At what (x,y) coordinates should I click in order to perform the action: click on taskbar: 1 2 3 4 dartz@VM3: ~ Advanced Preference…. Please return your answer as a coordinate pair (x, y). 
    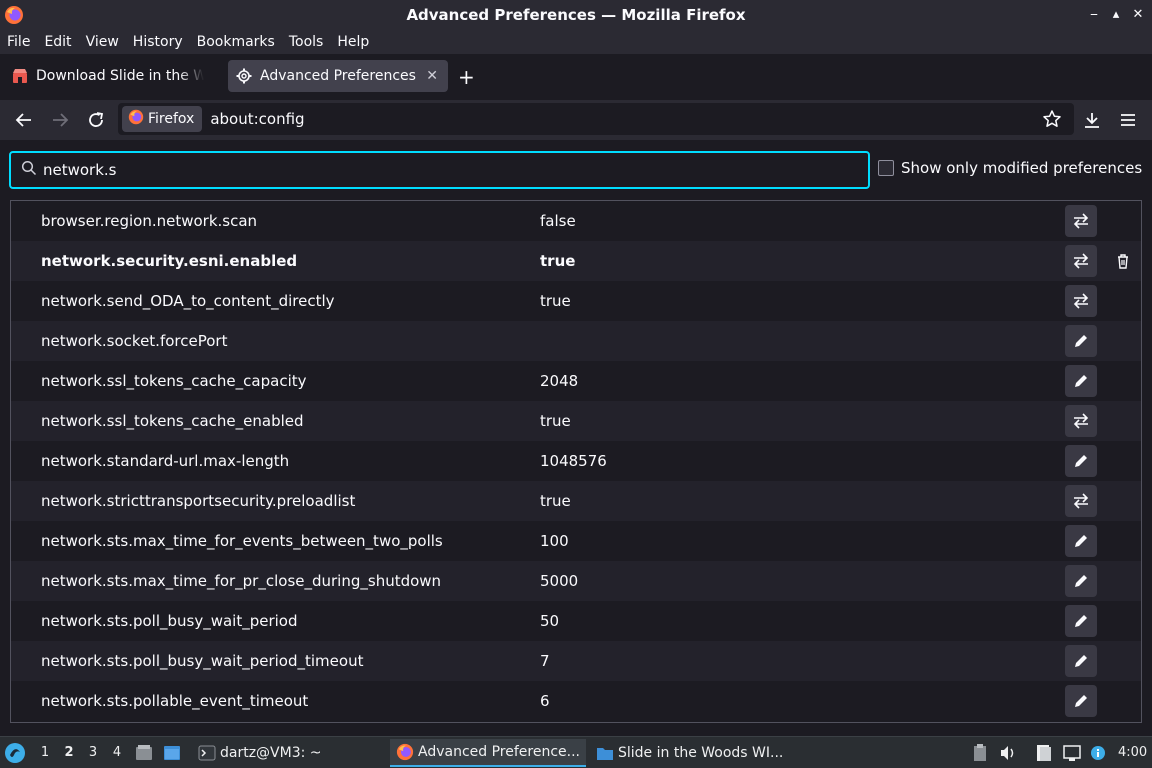
    Looking at the image, I should click on (576, 752).